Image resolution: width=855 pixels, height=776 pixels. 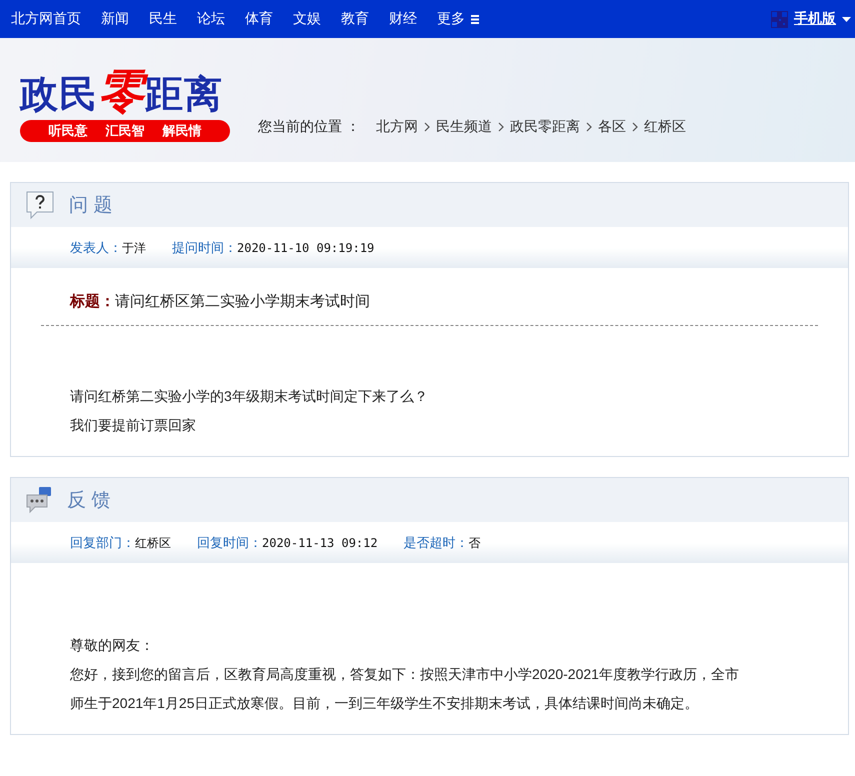 I want to click on nav-link: 教育, so click(x=355, y=19).